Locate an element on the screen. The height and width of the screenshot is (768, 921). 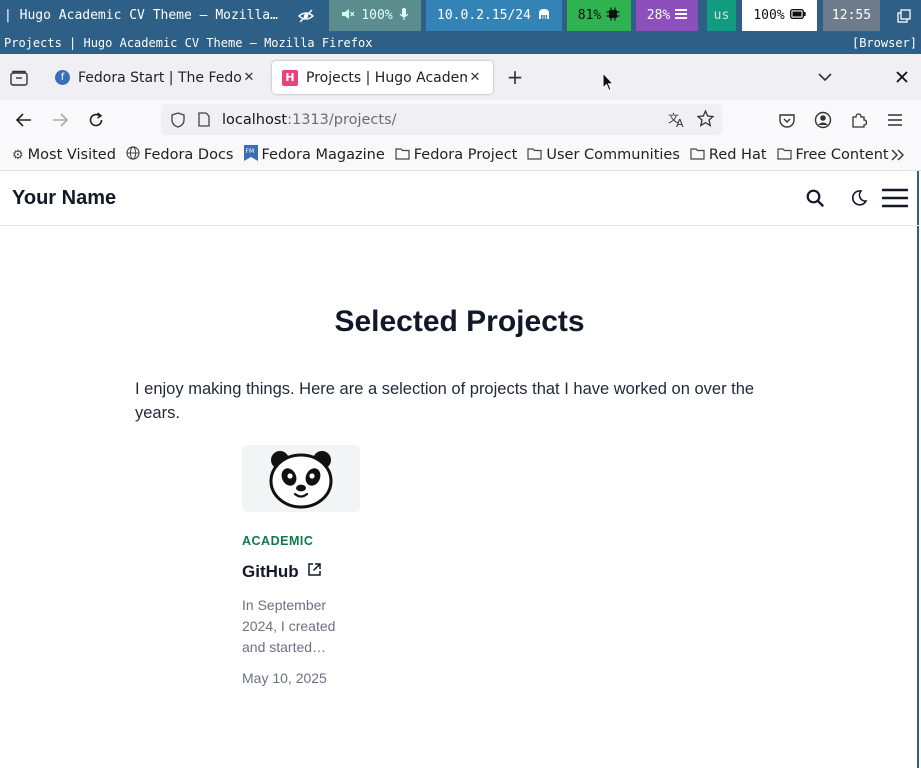
dark-mode-moon-icon is located at coordinates (859, 198).